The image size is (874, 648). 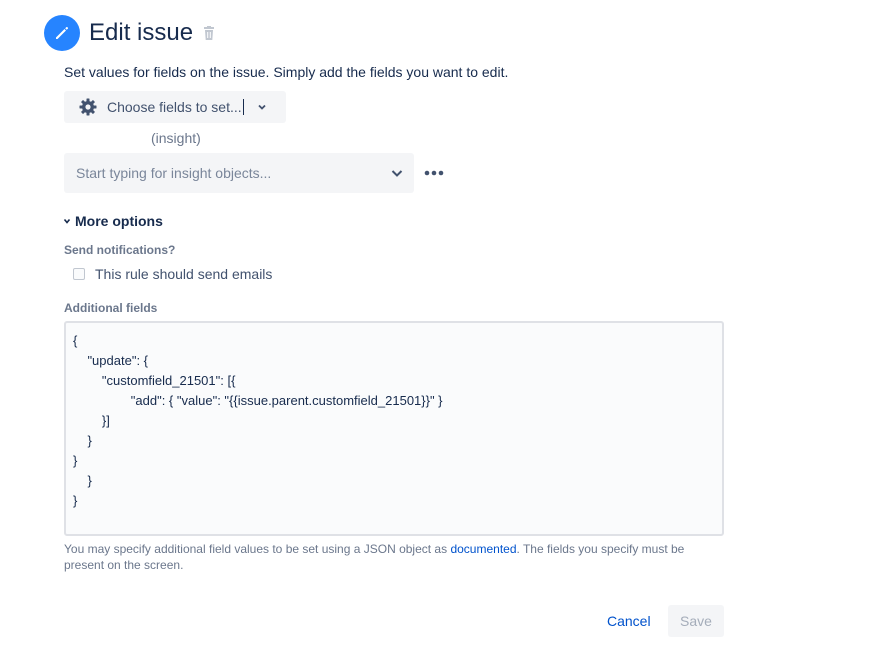 What do you see at coordinates (120, 250) in the screenshot?
I see `send-notifications-label: Send notifications?` at bounding box center [120, 250].